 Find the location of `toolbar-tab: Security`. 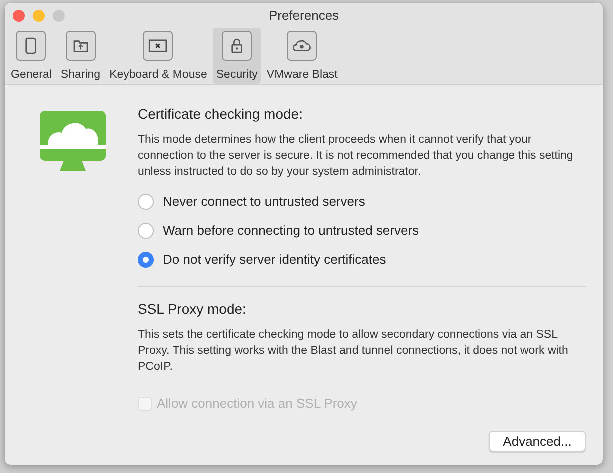

toolbar-tab: Security is located at coordinates (237, 56).